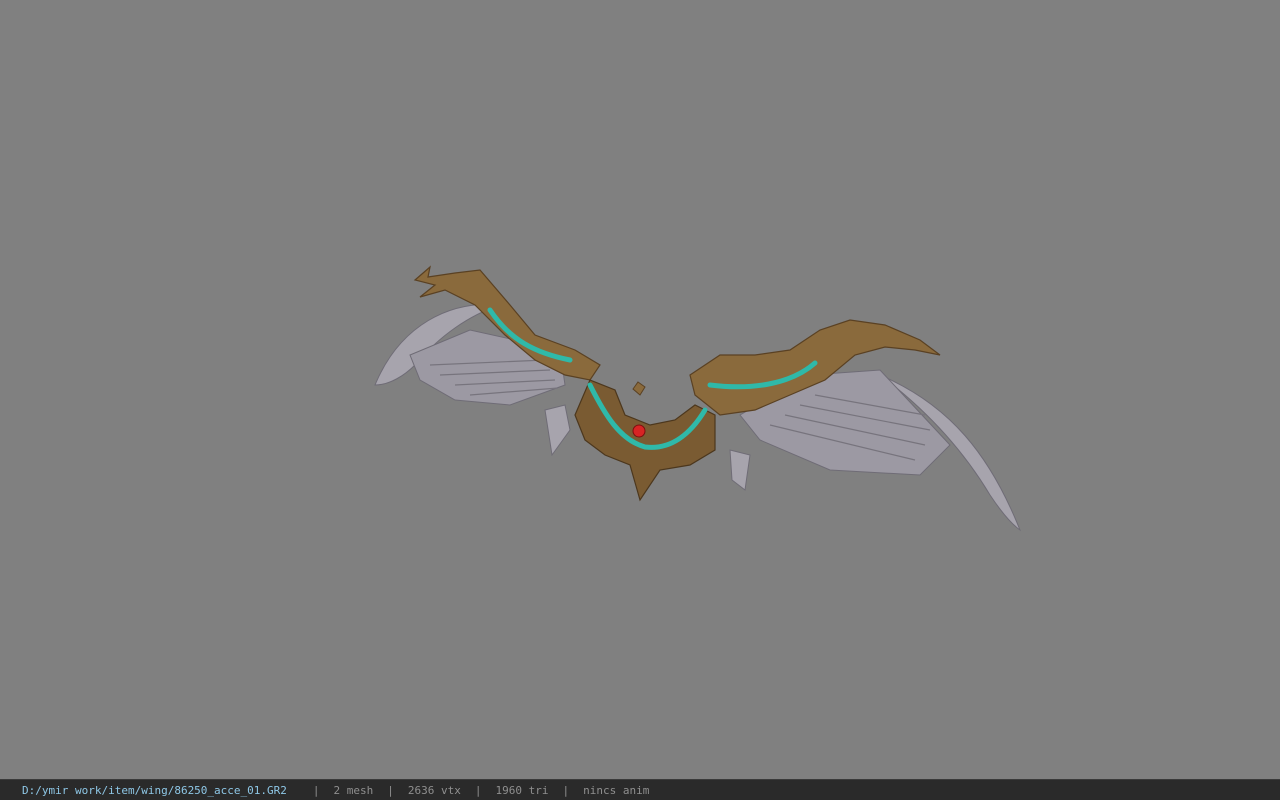 The width and height of the screenshot is (1280, 800). I want to click on vertex-count: 2636 vtx, so click(434, 790).